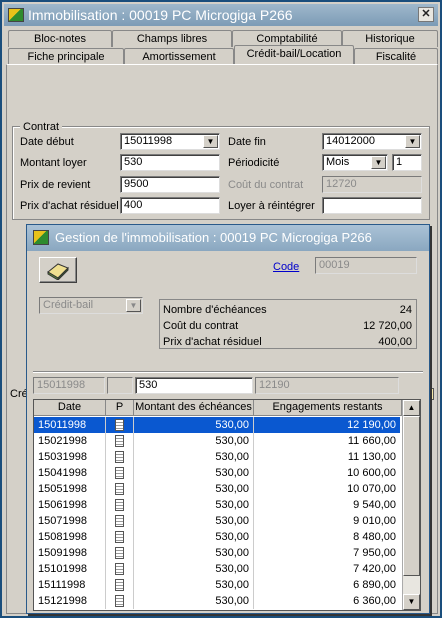 This screenshot has height=618, width=442. Describe the element at coordinates (374, 553) in the screenshot. I see `cell-engagement: 7 950,00` at that location.